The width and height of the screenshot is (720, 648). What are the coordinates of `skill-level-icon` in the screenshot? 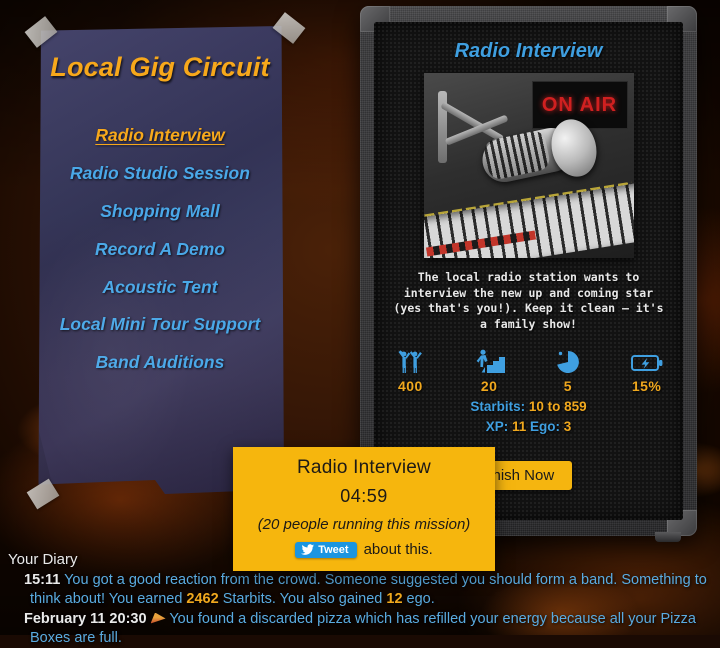 It's located at (489, 359).